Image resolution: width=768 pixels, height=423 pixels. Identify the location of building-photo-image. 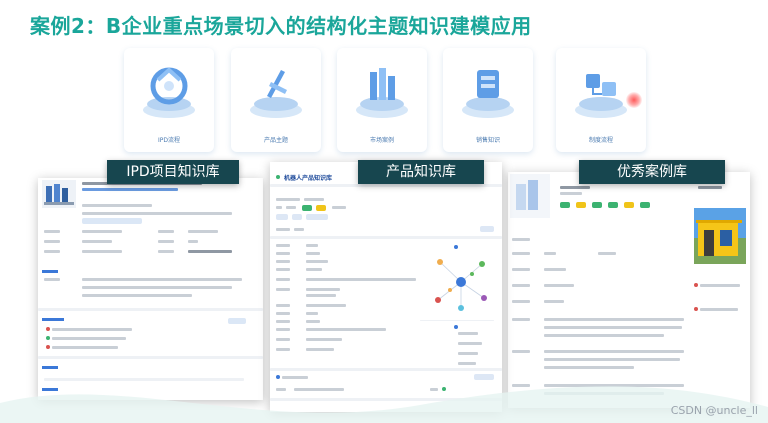
(720, 236).